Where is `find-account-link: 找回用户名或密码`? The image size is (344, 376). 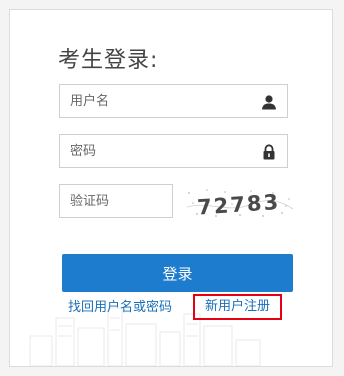
find-account-link: 找回用户名或密码 is located at coordinates (120, 308).